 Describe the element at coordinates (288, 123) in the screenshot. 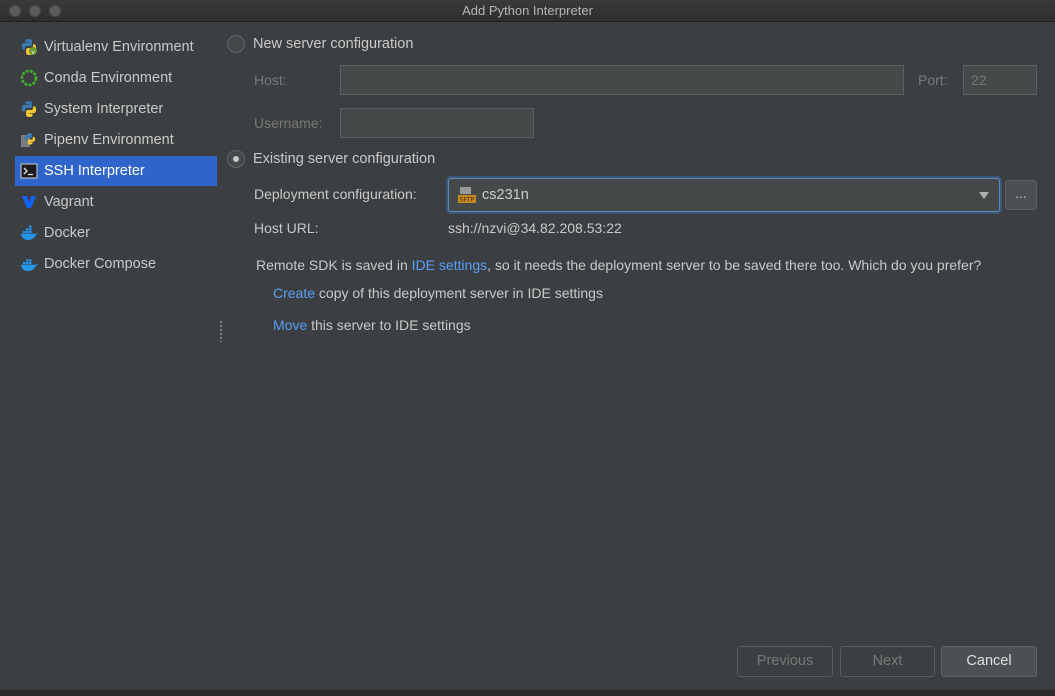

I see `username-label: Username:` at that location.